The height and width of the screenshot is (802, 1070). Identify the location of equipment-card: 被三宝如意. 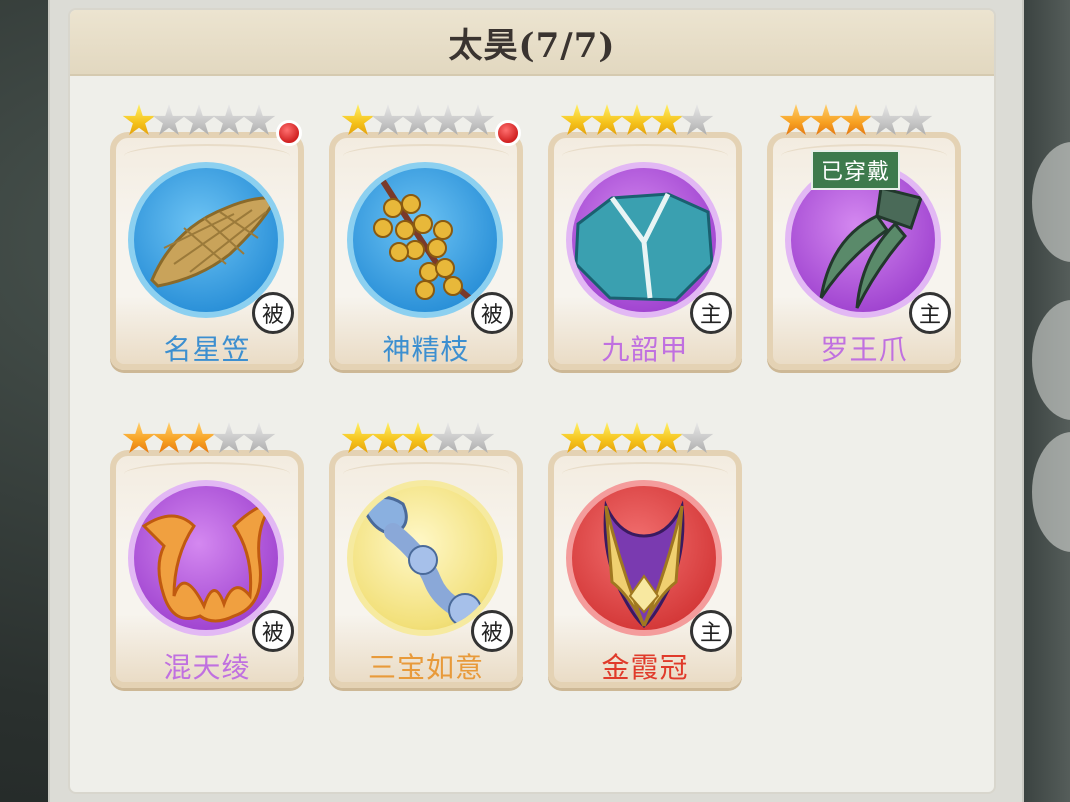
(426, 555).